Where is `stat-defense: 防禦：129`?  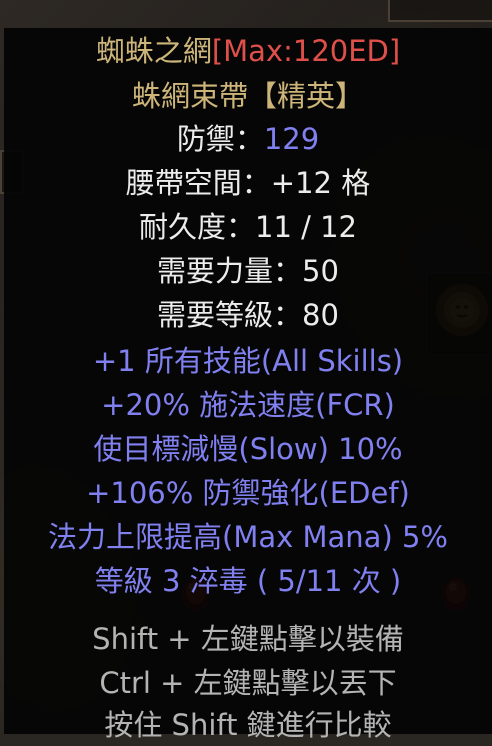
stat-defense: 防禦：129 is located at coordinates (248, 139).